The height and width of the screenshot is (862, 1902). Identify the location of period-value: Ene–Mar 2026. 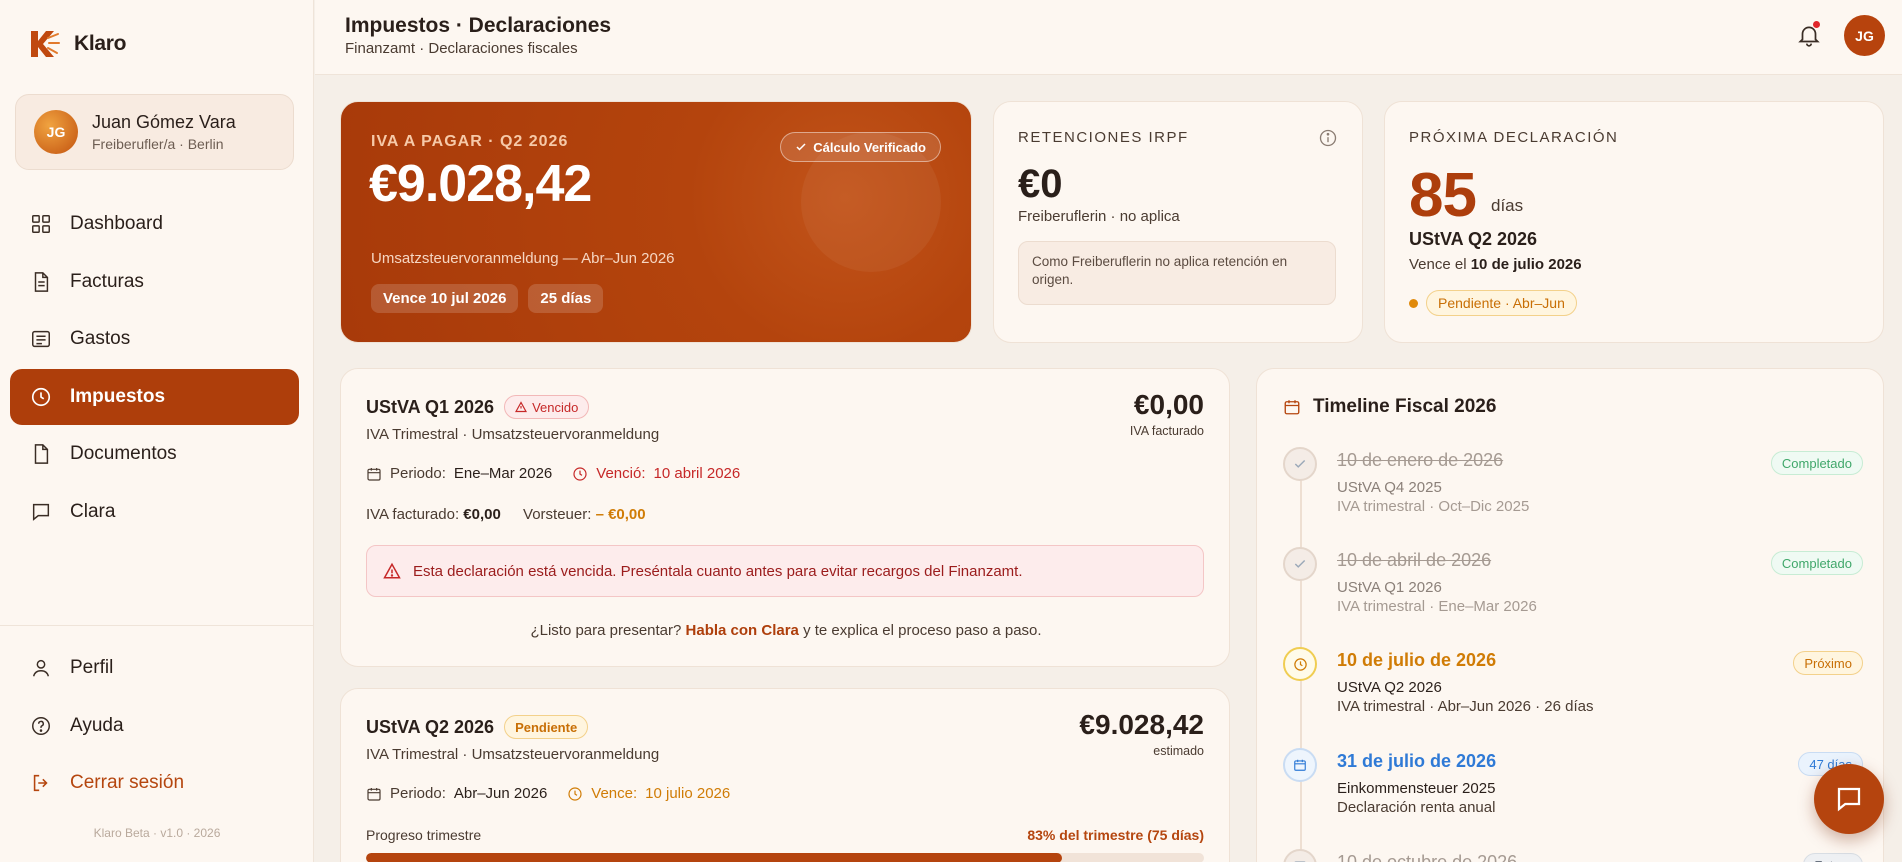
(503, 473).